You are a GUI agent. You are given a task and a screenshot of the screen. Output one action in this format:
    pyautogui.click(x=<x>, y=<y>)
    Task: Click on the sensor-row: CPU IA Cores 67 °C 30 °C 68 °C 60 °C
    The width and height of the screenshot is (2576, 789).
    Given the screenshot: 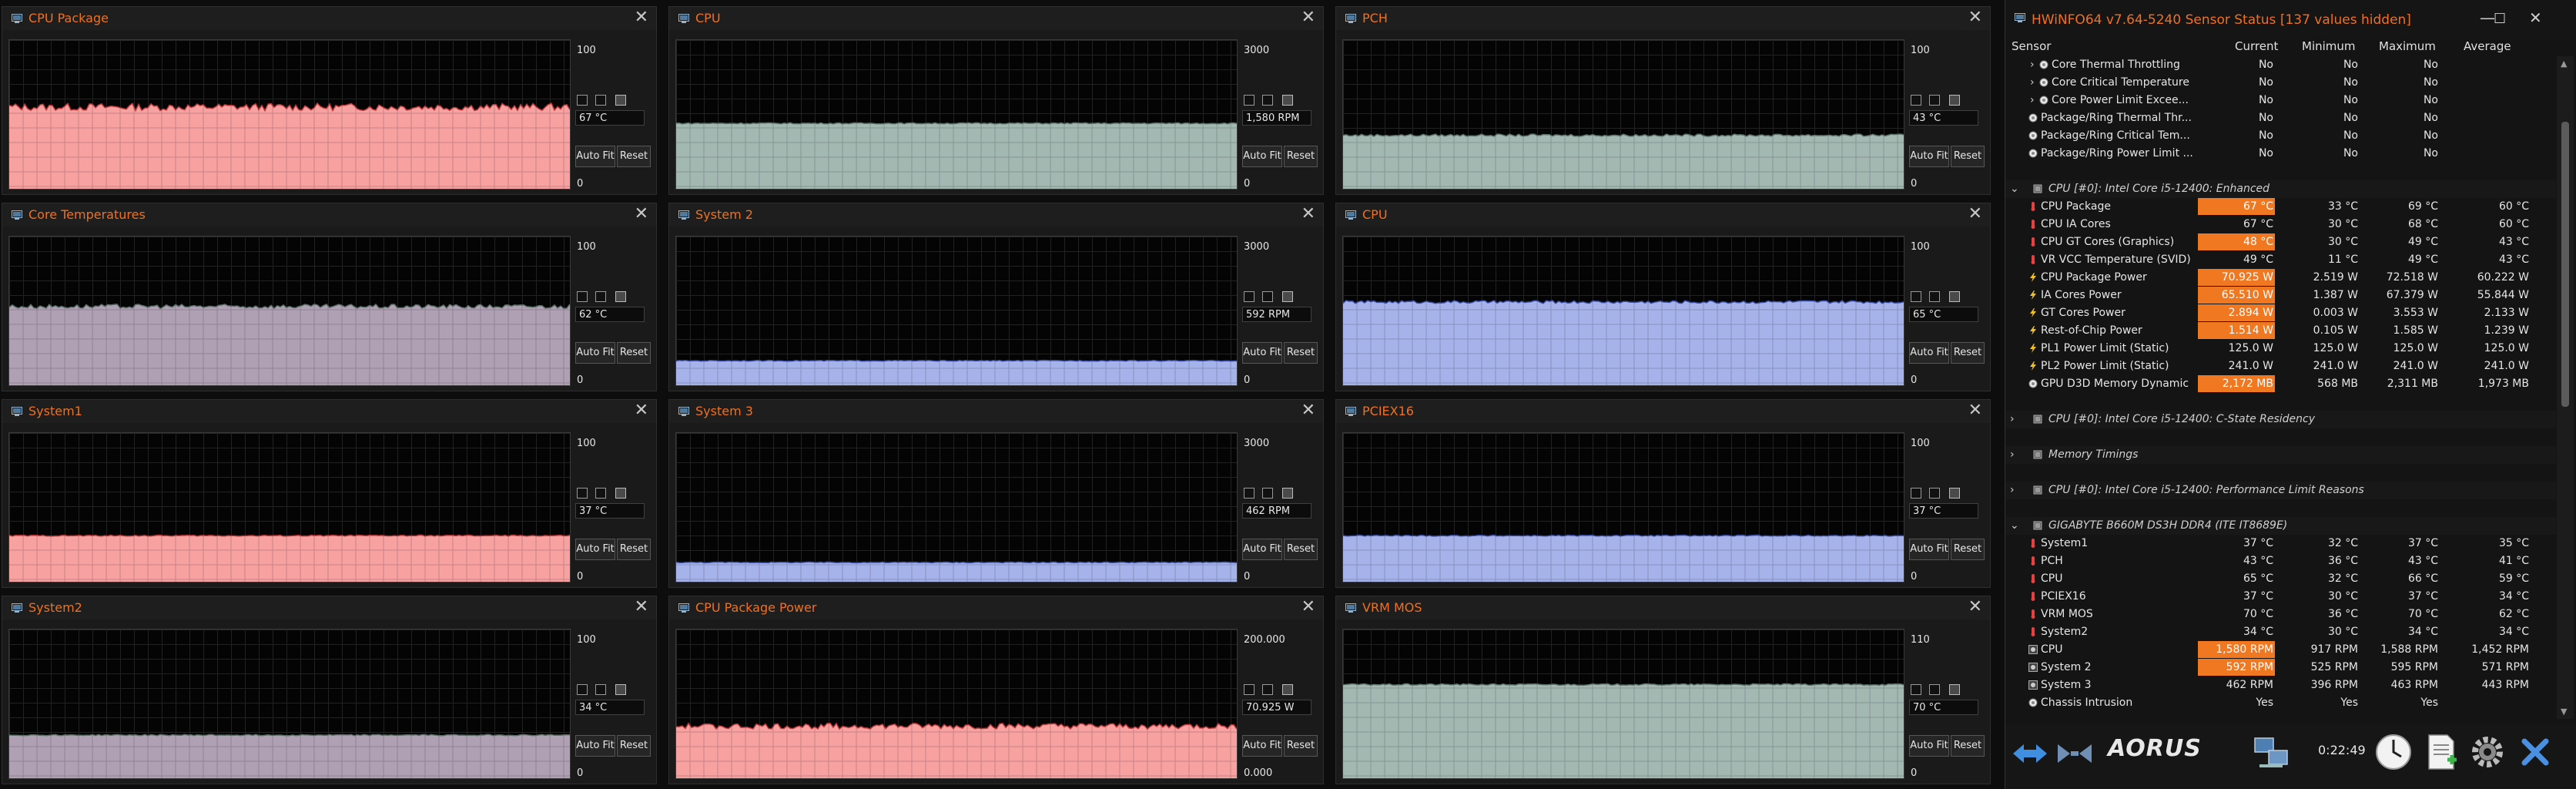 What is the action you would take?
    pyautogui.click(x=2280, y=224)
    